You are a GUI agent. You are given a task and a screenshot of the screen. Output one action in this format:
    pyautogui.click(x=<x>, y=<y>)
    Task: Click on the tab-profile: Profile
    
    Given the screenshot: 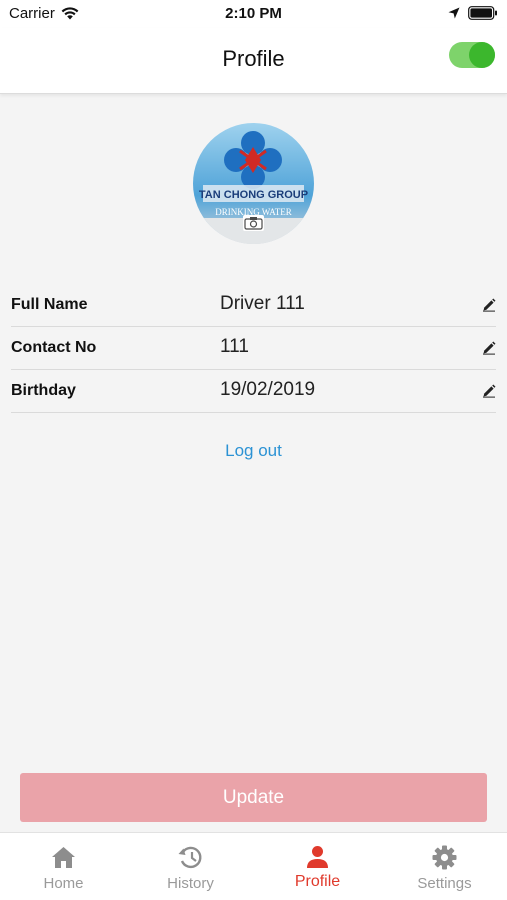 What is the action you would take?
    pyautogui.click(x=317, y=866)
    